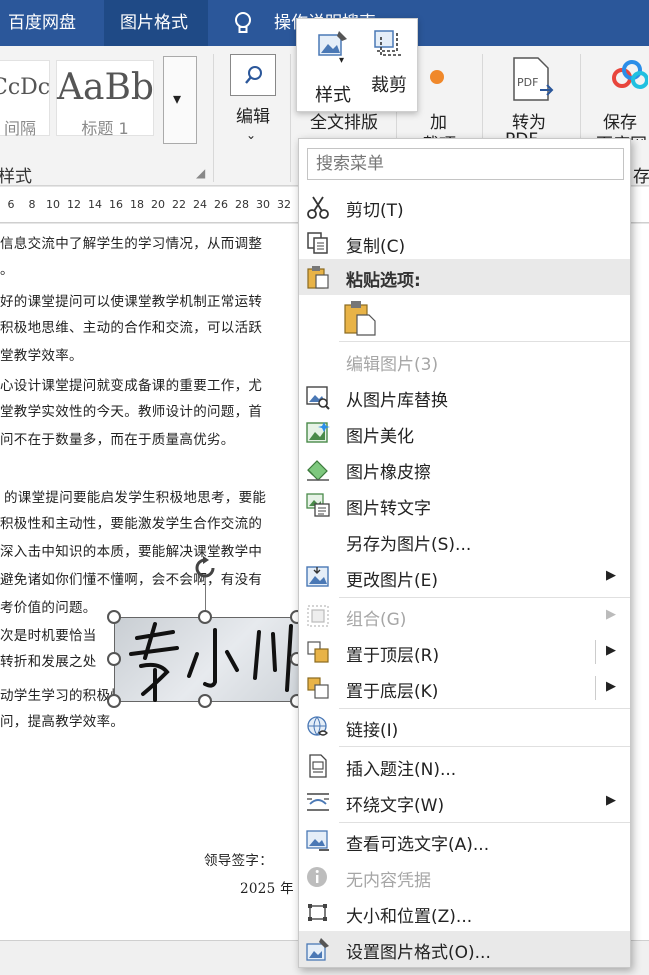  What do you see at coordinates (32, 204) in the screenshot?
I see `ruler-tick: 8` at bounding box center [32, 204].